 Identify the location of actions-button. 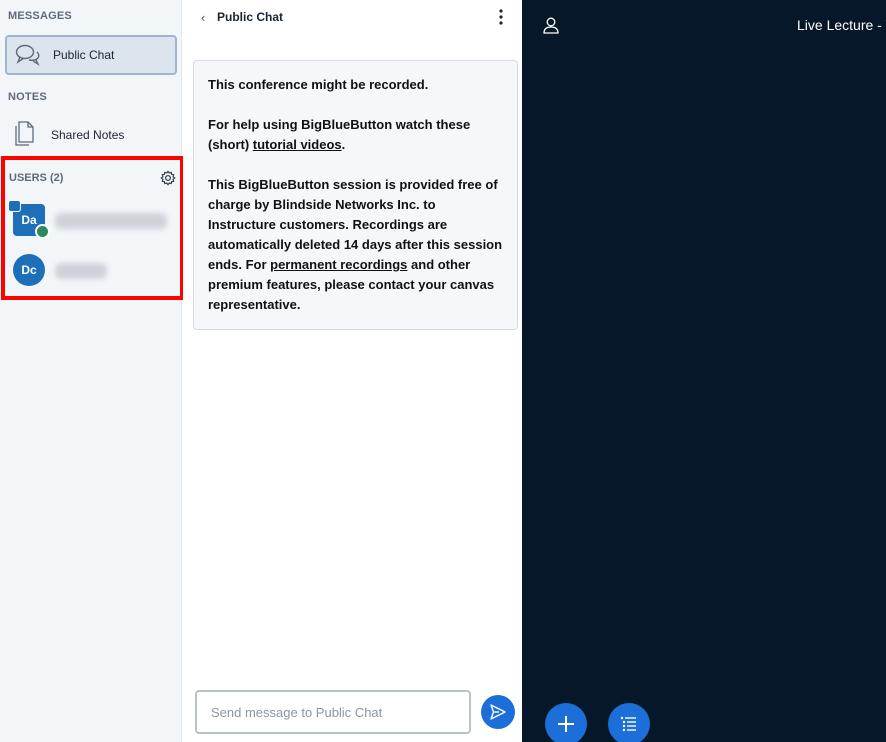
(566, 722).